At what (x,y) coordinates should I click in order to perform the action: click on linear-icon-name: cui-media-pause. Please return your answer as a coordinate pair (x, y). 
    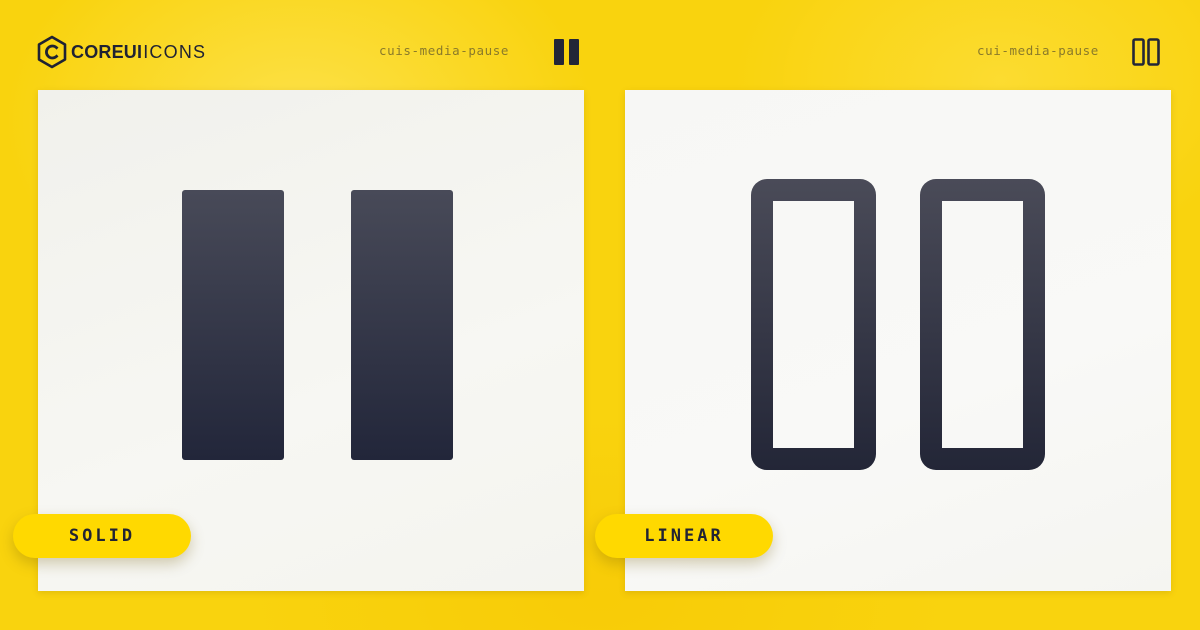
    Looking at the image, I should click on (1038, 50).